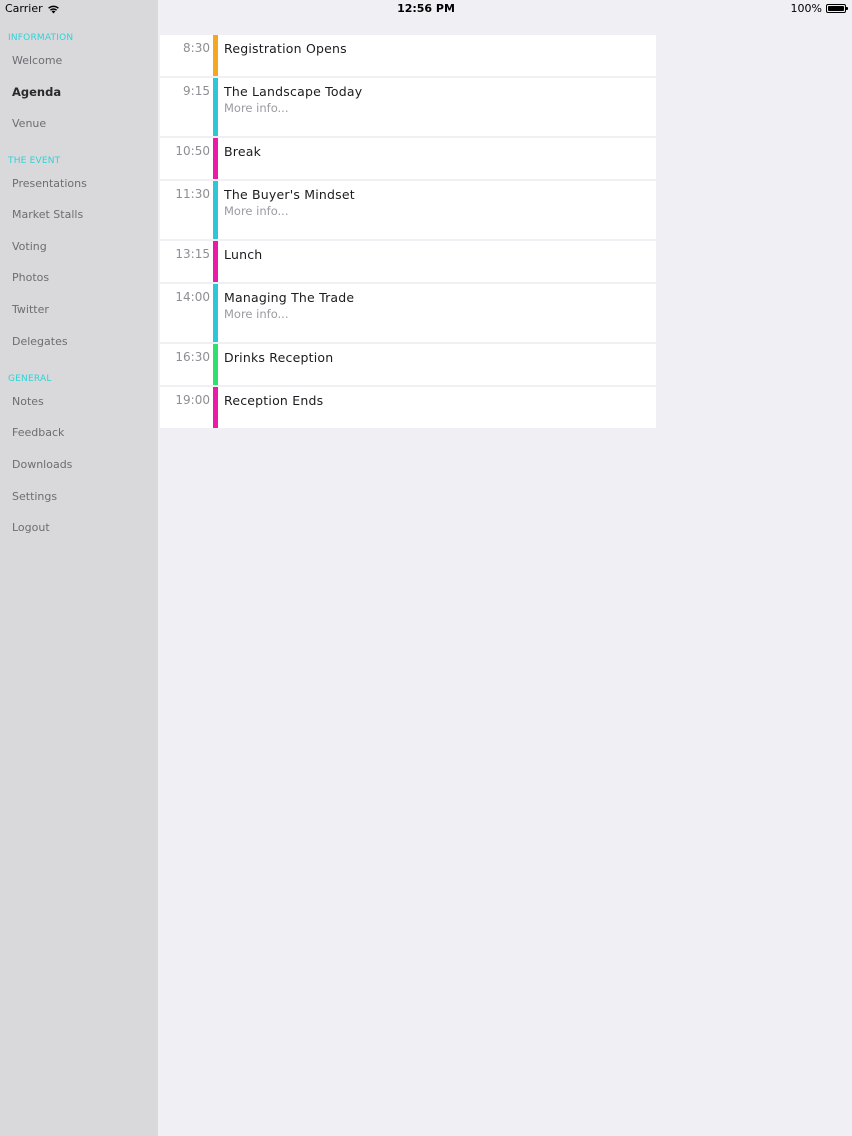 This screenshot has width=852, height=1136. What do you see at coordinates (289, 194) in the screenshot?
I see `agenda-title: The Buyer's Mindset` at bounding box center [289, 194].